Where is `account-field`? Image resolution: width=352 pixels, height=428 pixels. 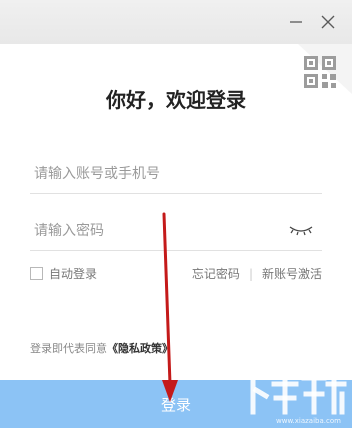 account-field is located at coordinates (176, 175).